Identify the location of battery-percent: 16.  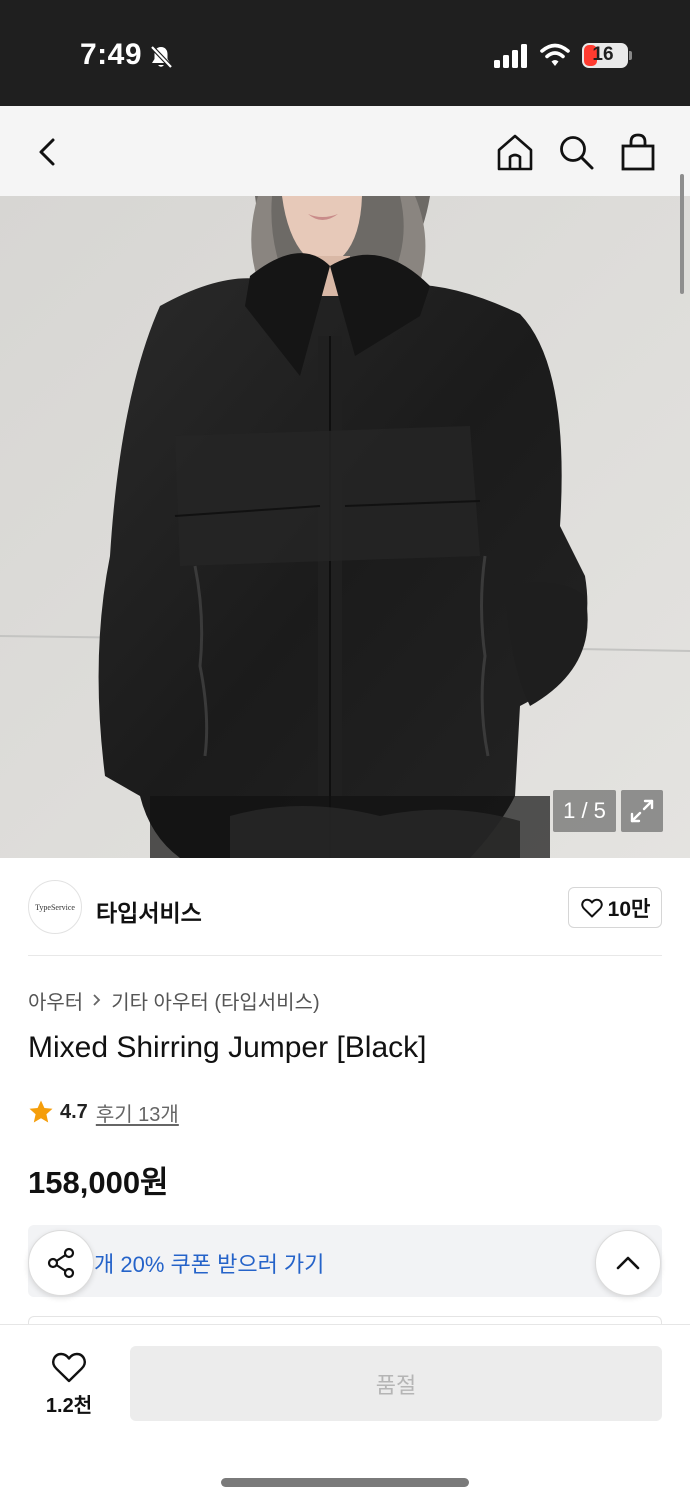
(603, 54).